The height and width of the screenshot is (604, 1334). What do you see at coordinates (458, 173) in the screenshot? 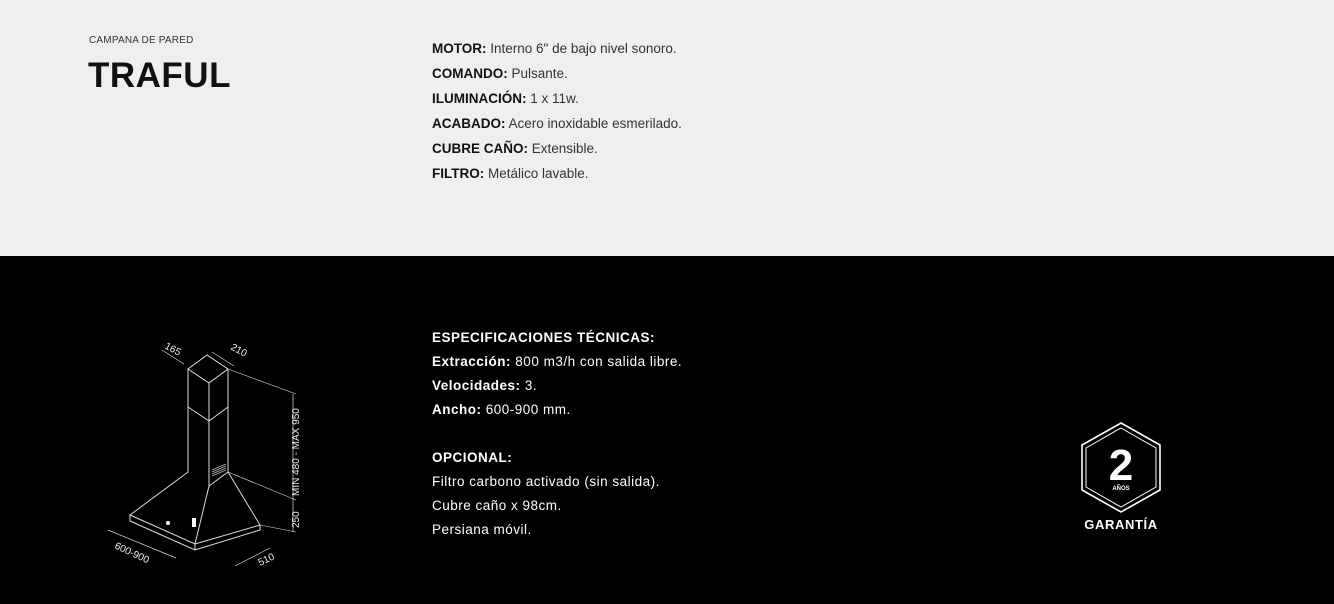
I see `feature-label: FILTRO:` at bounding box center [458, 173].